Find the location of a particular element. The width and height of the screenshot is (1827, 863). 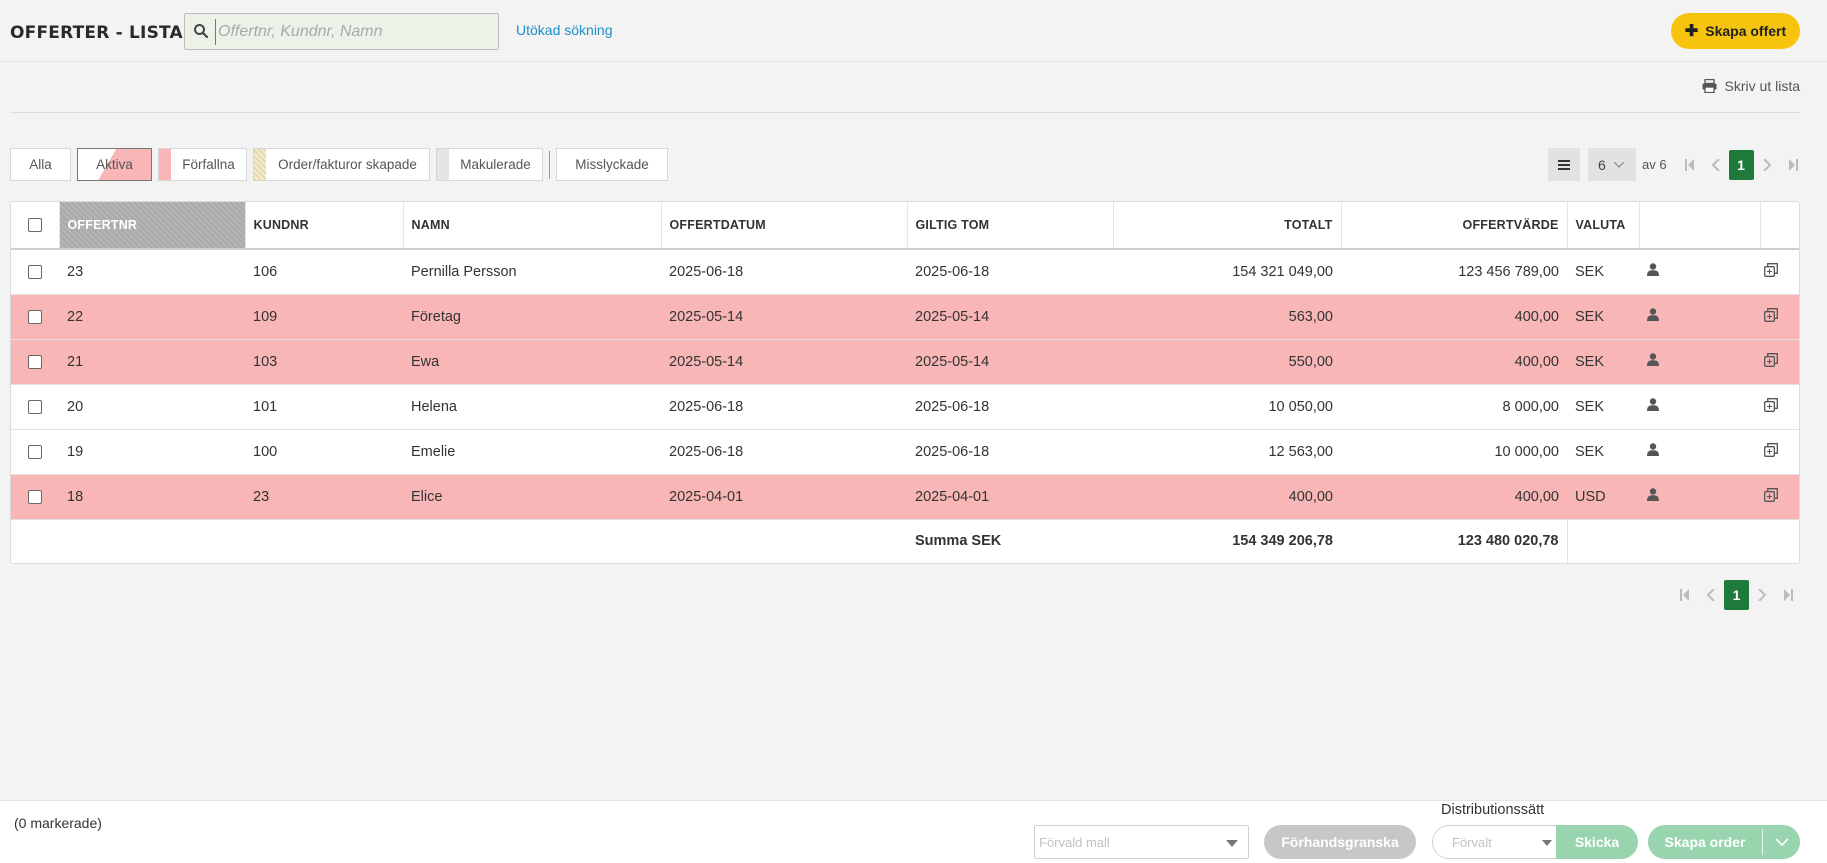

first-page-button-bottom is located at coordinates (1685, 595).